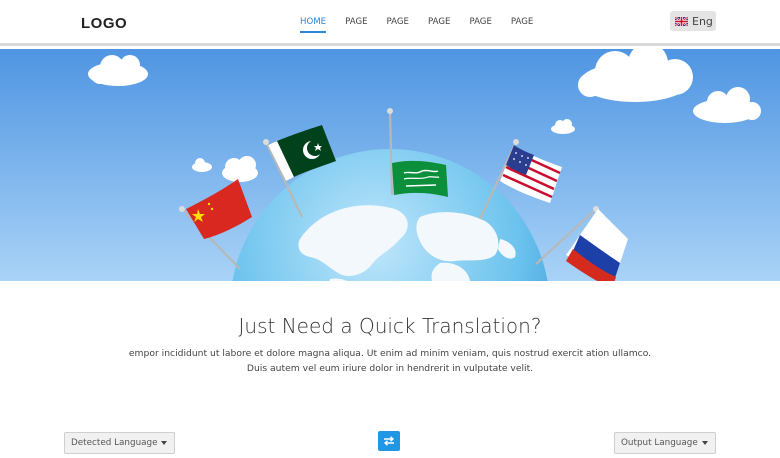  What do you see at coordinates (390, 326) in the screenshot?
I see `page-title: Just Need a Quick Translation?` at bounding box center [390, 326].